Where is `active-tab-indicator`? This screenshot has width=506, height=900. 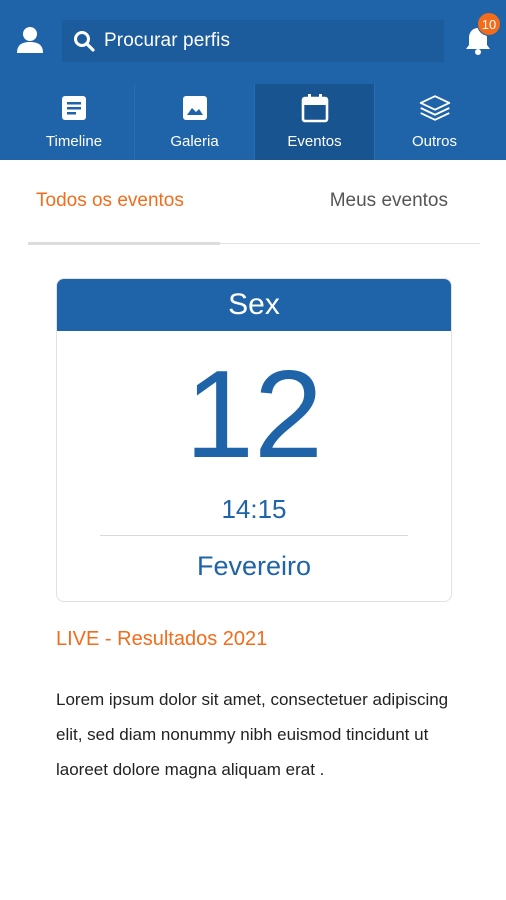 active-tab-indicator is located at coordinates (124, 243).